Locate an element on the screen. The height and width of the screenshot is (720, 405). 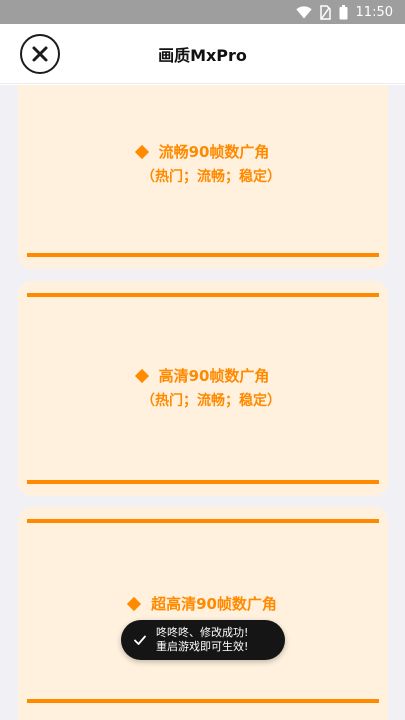
option-text-2: 高清90帧数广角 （热门；流畅；稳定） is located at coordinates (203, 388).